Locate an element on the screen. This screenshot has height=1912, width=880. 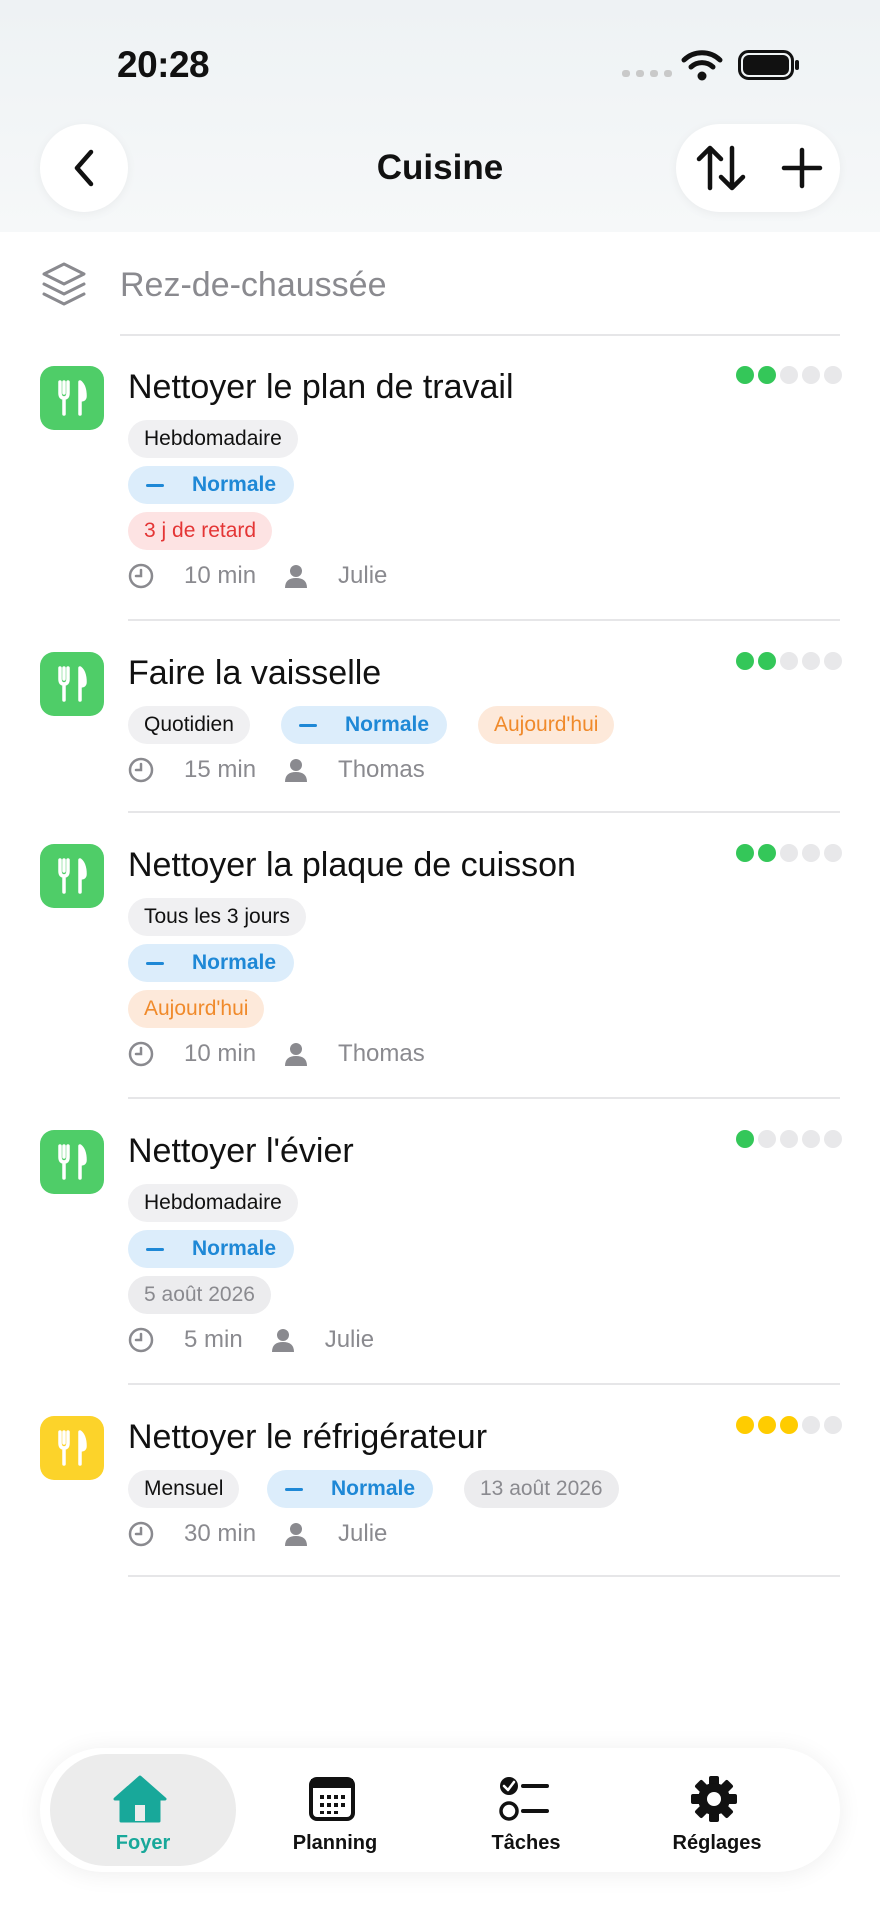
frequency-tag: Quotidien is located at coordinates (189, 725).